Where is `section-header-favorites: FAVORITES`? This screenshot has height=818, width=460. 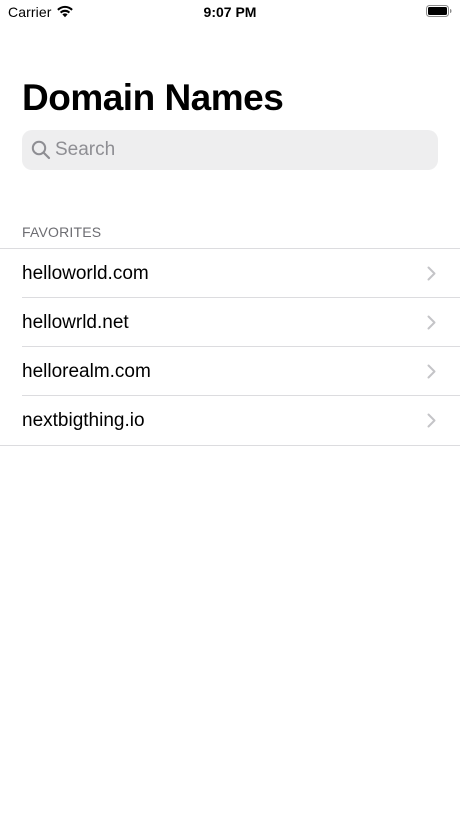 section-header-favorites: FAVORITES is located at coordinates (62, 232).